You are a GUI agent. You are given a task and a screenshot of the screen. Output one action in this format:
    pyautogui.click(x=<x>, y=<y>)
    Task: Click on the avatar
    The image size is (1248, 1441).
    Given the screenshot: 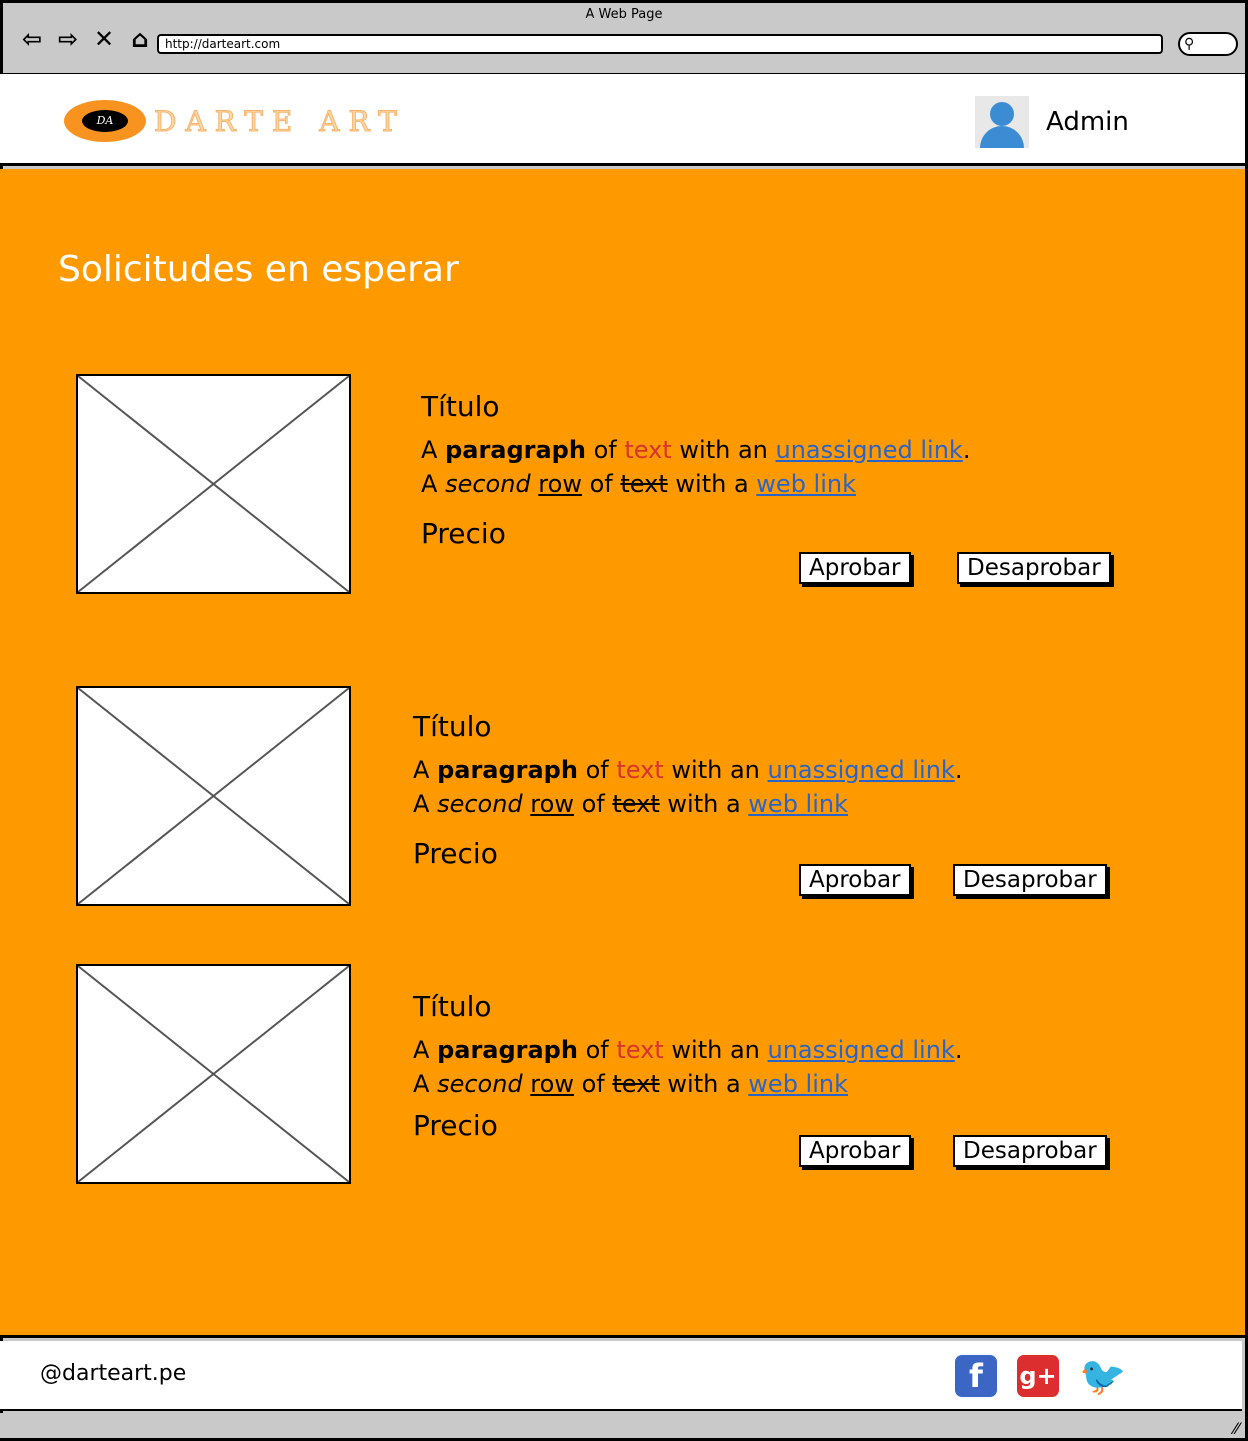 What is the action you would take?
    pyautogui.click(x=1002, y=122)
    